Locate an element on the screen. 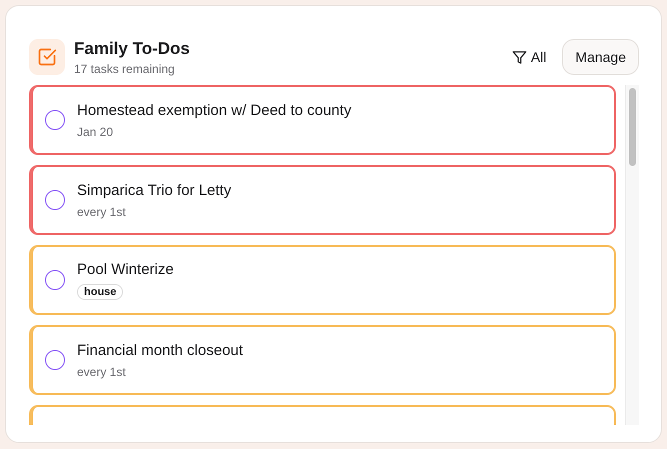 Image resolution: width=667 pixels, height=449 pixels. task-title: Simparica Trio for Letty is located at coordinates (154, 190).